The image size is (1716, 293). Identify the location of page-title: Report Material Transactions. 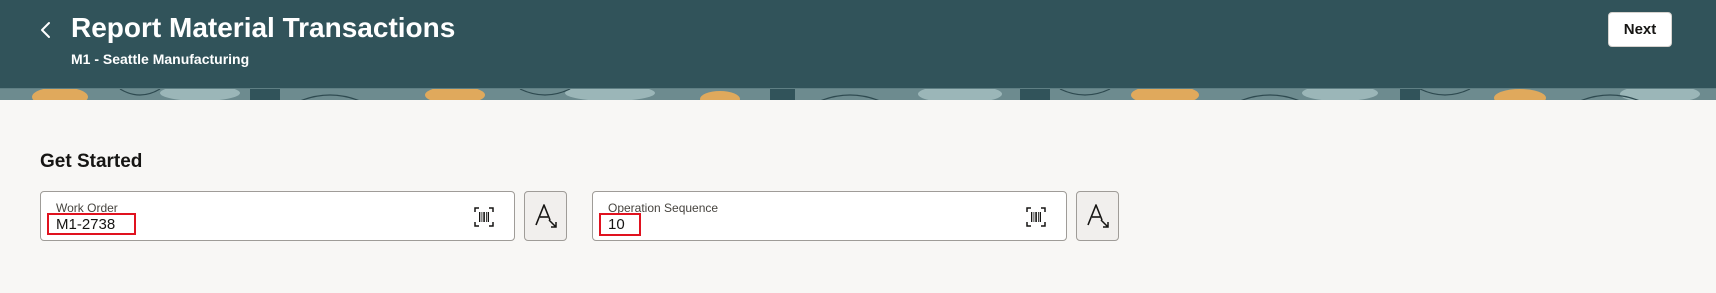
(263, 27).